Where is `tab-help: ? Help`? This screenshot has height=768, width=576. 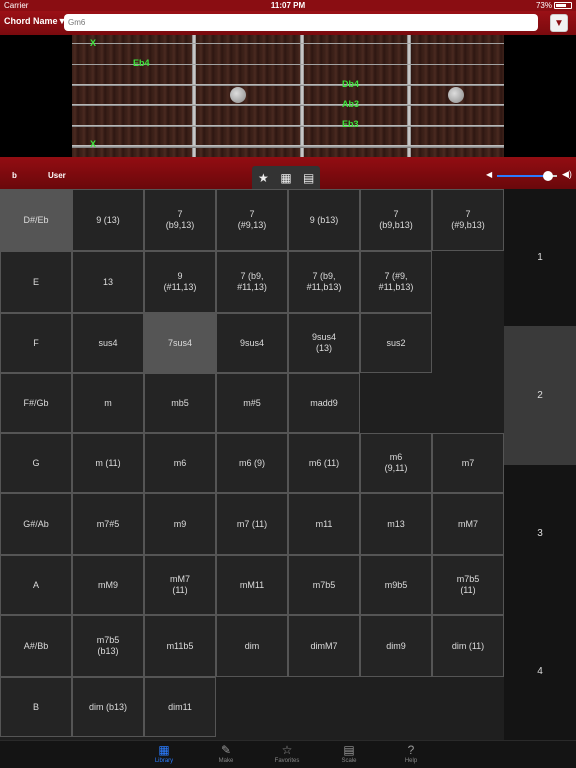 tab-help: ? Help is located at coordinates (411, 754).